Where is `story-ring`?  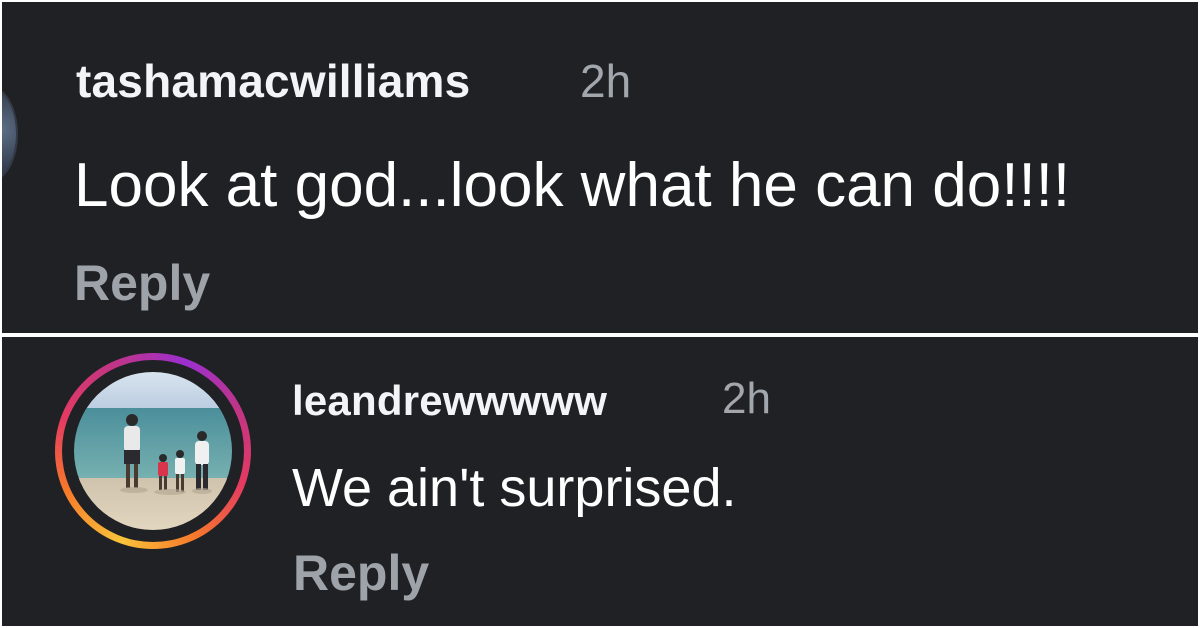
story-ring is located at coordinates (153, 451).